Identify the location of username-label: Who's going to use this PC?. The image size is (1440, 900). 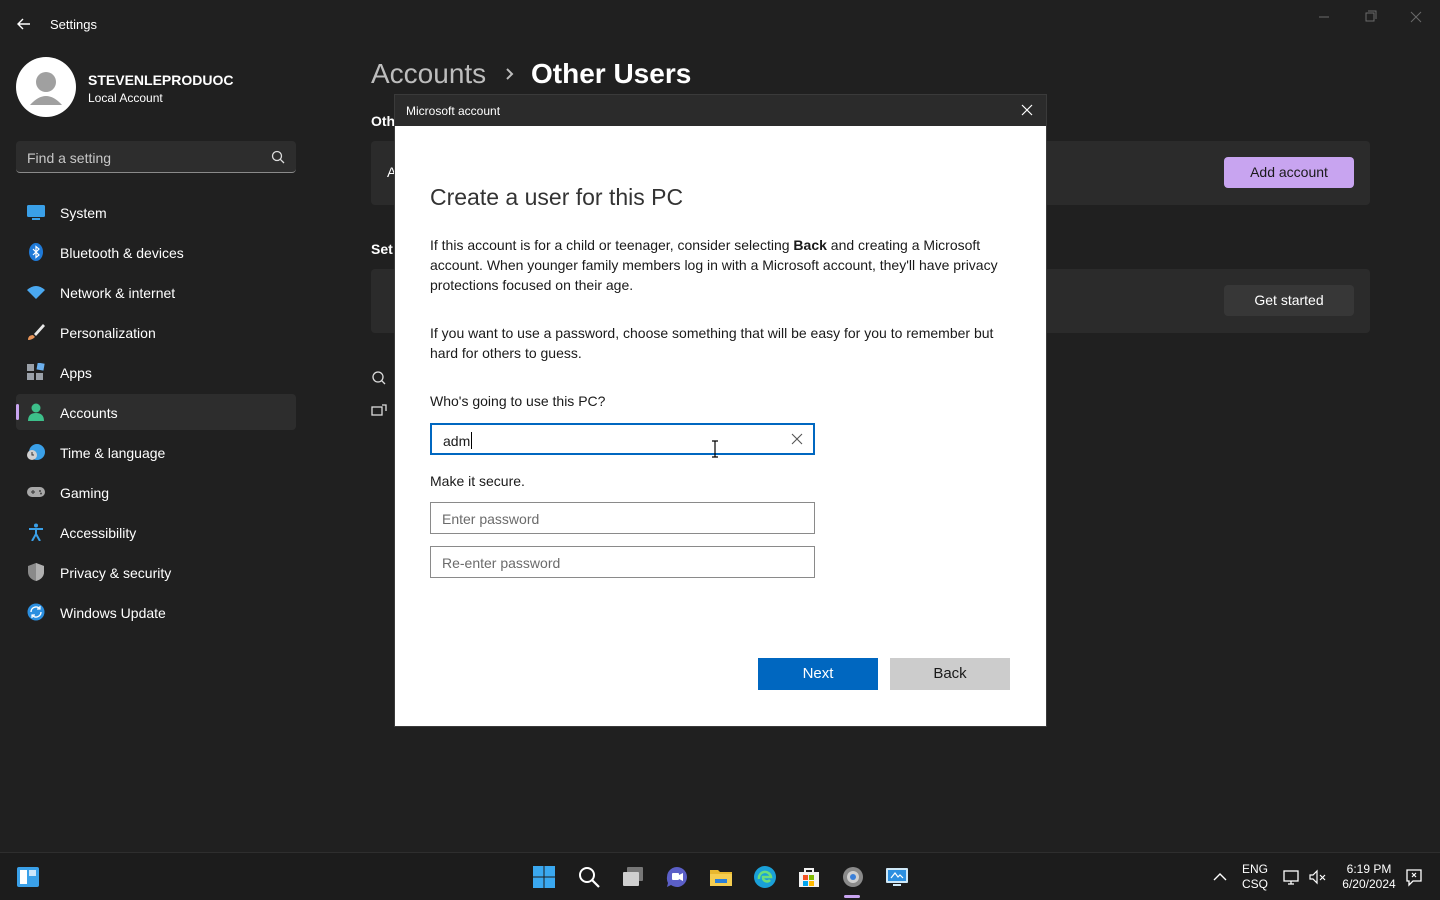
(518, 401).